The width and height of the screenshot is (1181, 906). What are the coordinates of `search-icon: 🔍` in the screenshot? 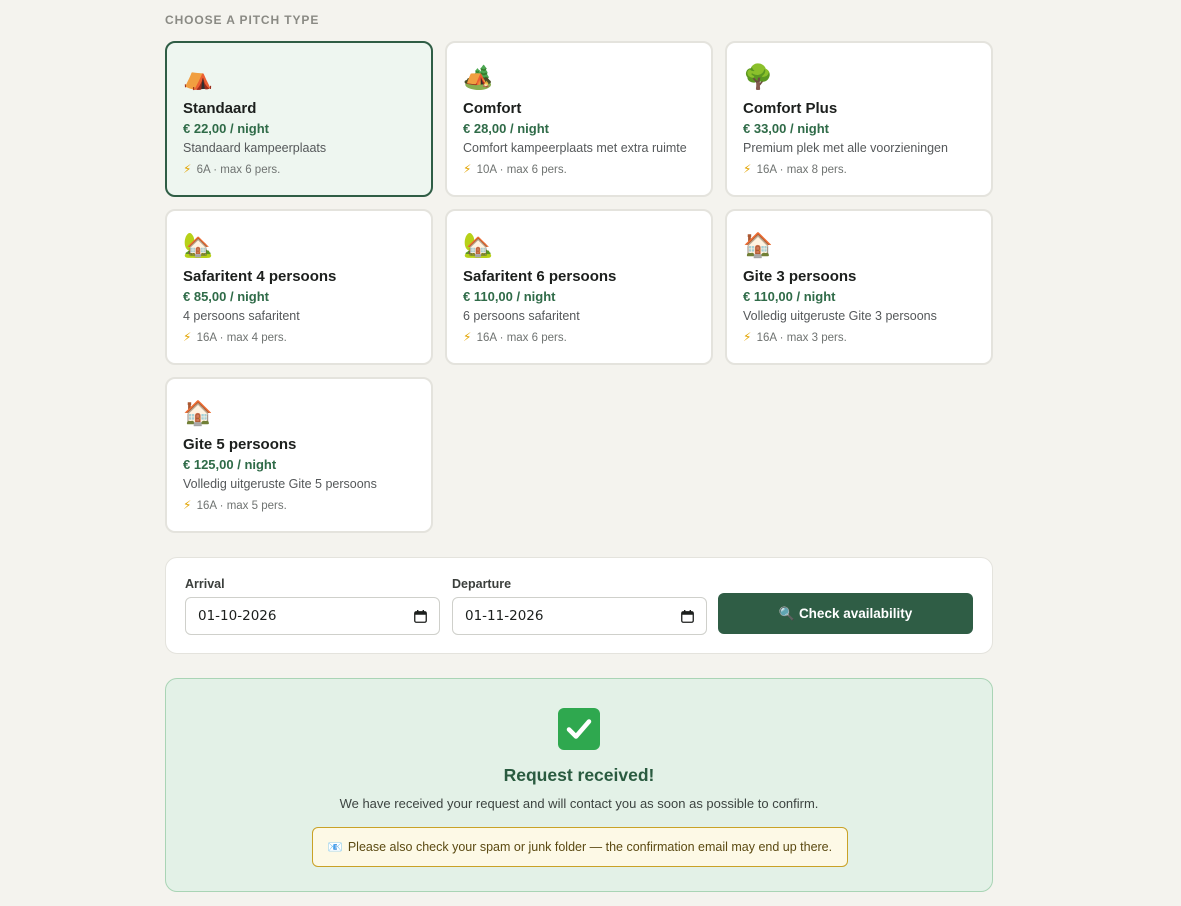 It's located at (786, 613).